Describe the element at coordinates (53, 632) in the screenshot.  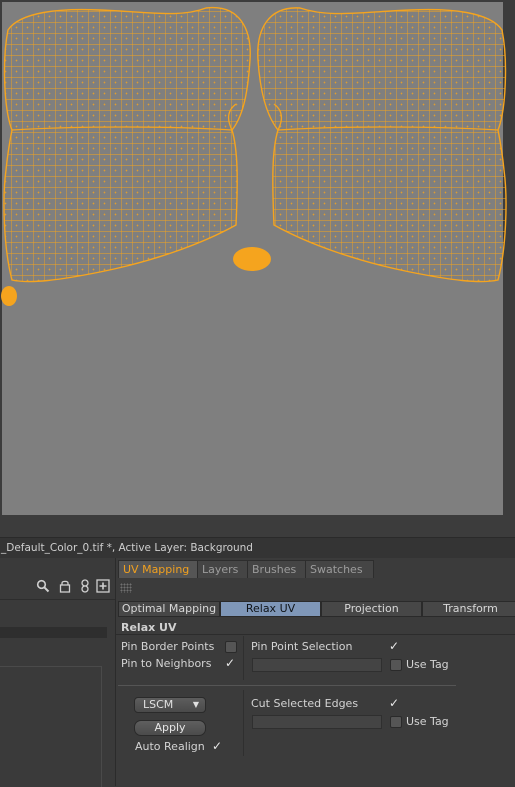
I see `layer-row` at that location.